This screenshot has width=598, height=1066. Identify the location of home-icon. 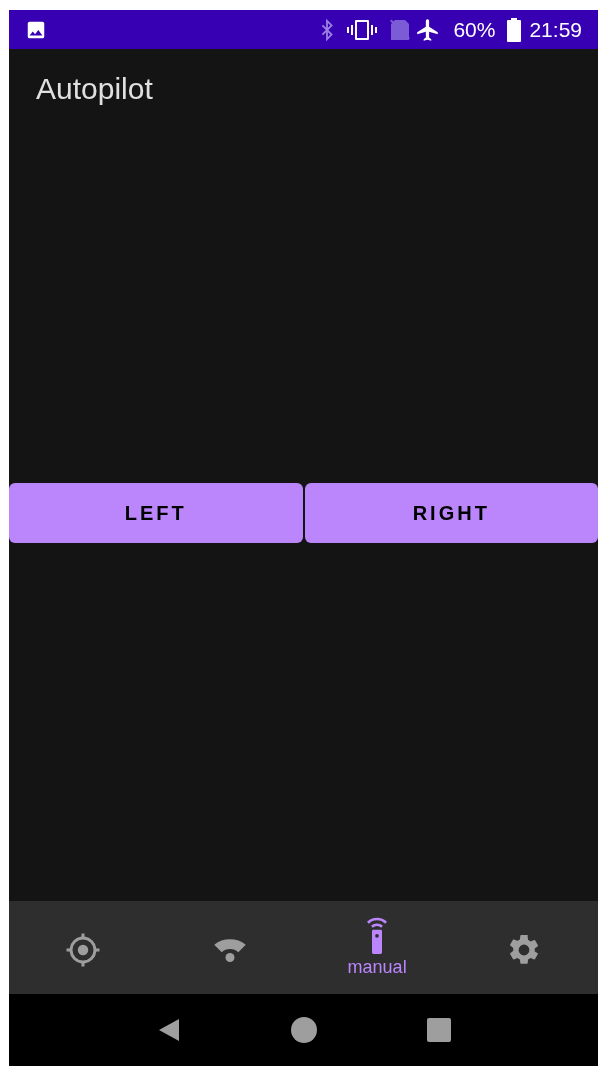
(303, 1030).